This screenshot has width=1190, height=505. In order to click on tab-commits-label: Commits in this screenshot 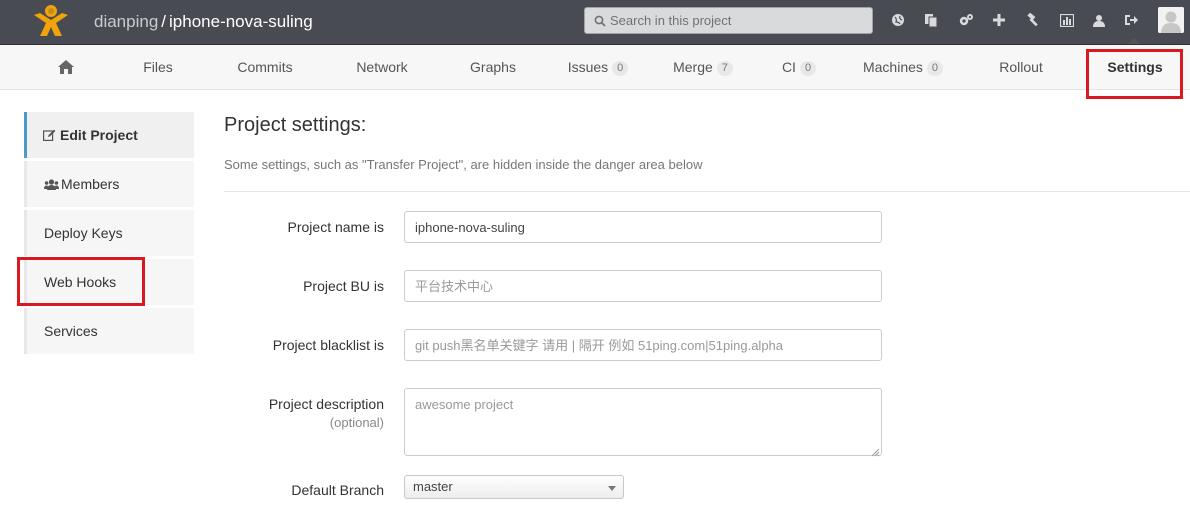, I will do `click(265, 67)`.